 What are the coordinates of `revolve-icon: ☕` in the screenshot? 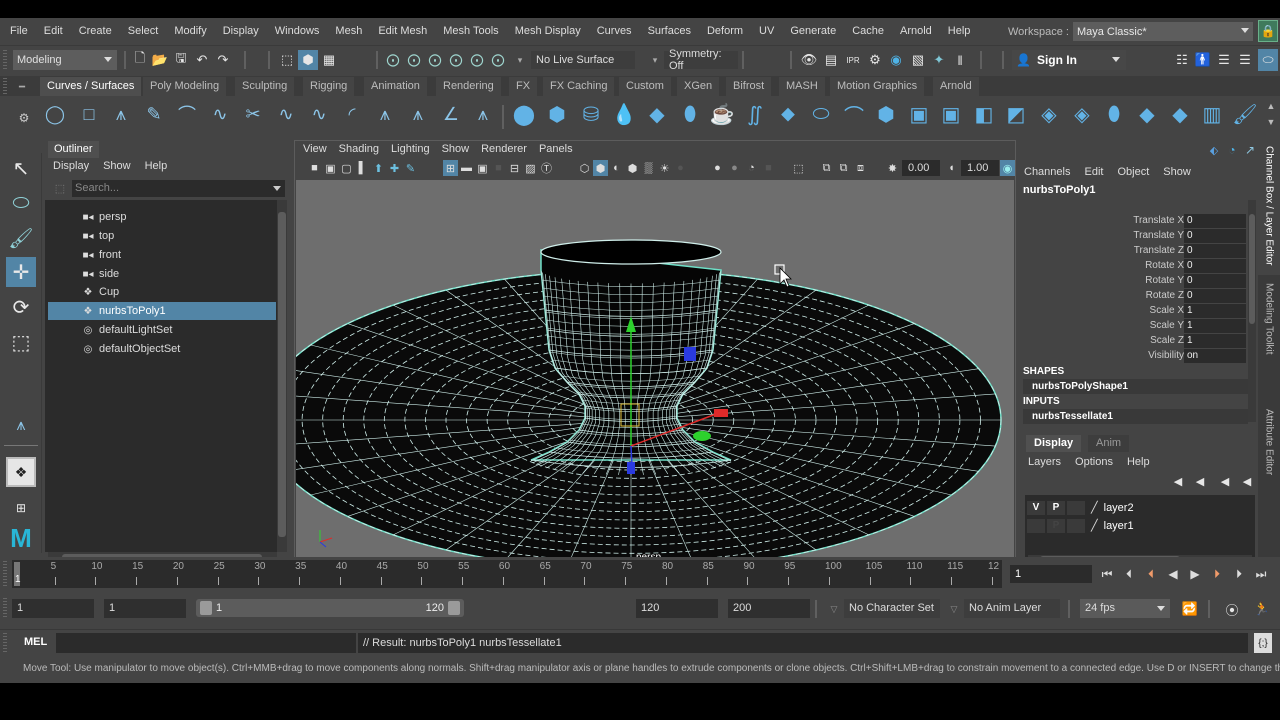 It's located at (722, 114).